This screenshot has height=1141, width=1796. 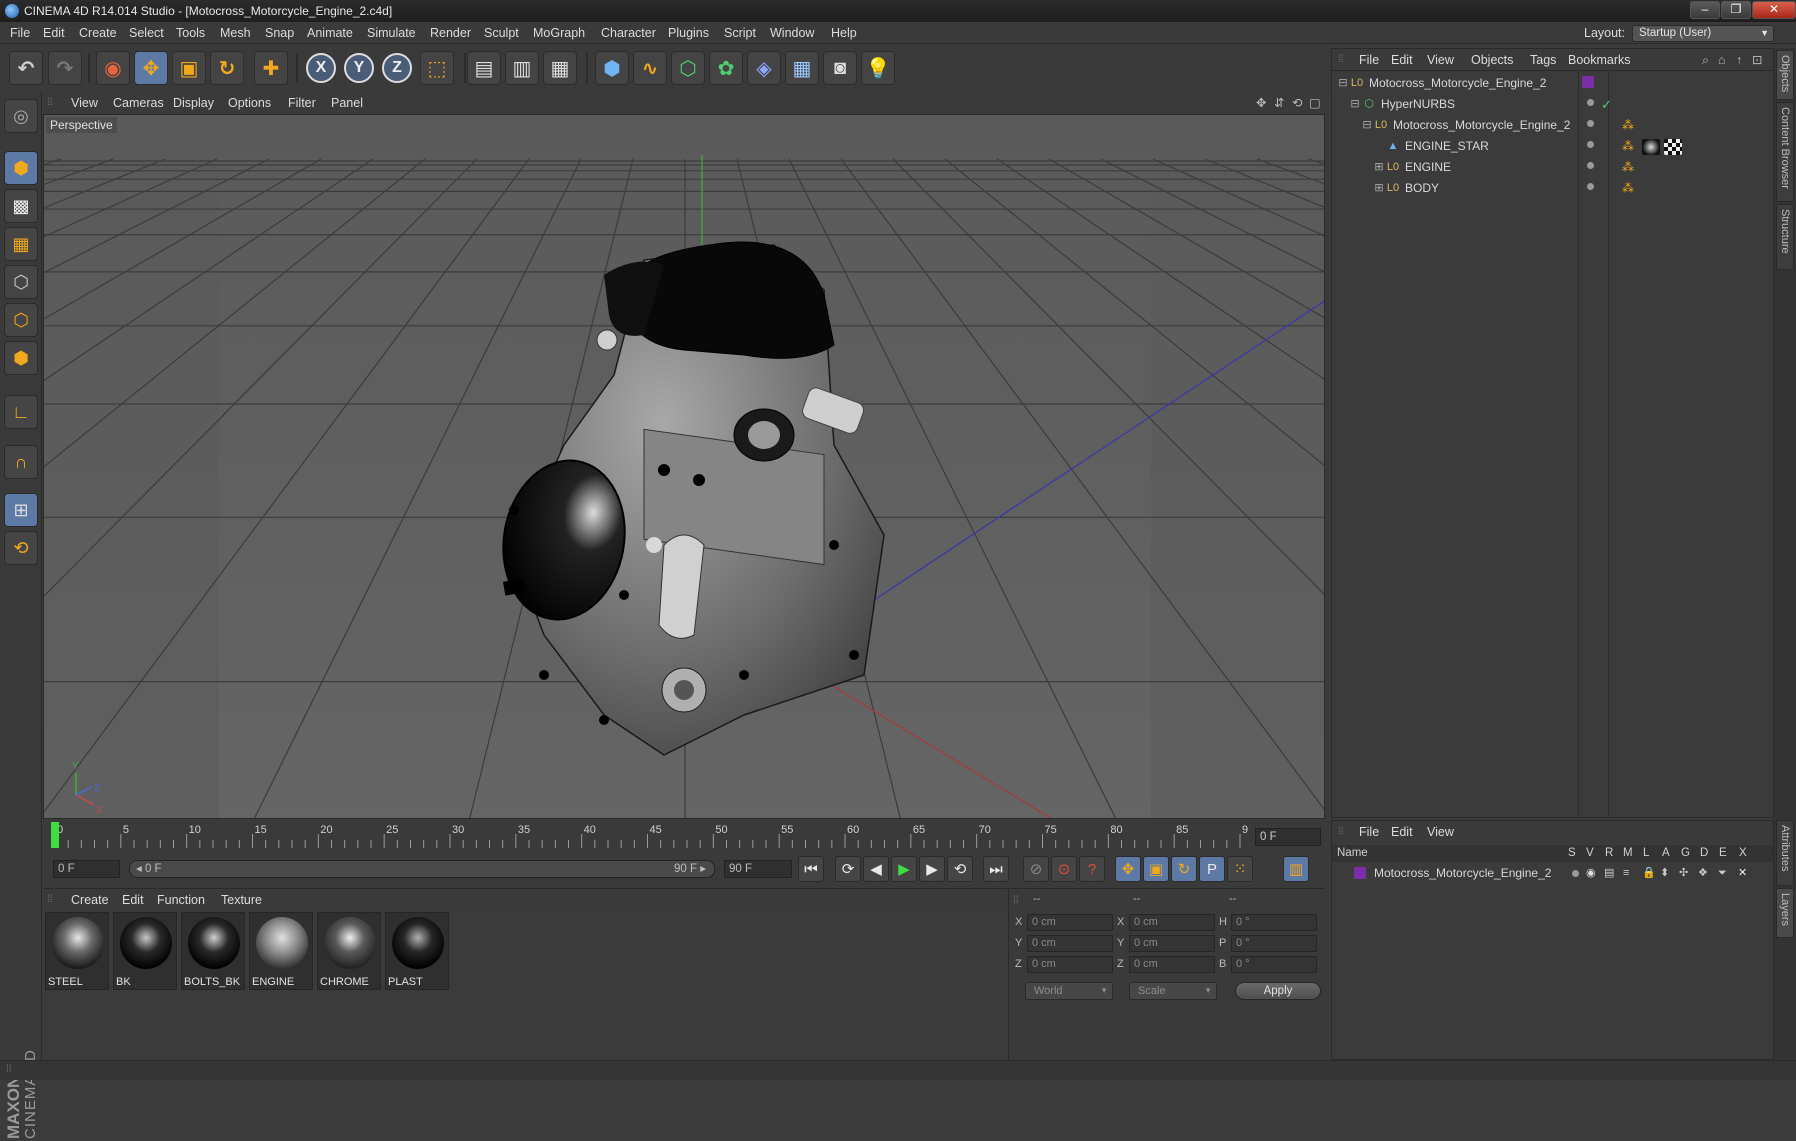 What do you see at coordinates (560, 68) in the screenshot?
I see `render-settings-button: ▦` at bounding box center [560, 68].